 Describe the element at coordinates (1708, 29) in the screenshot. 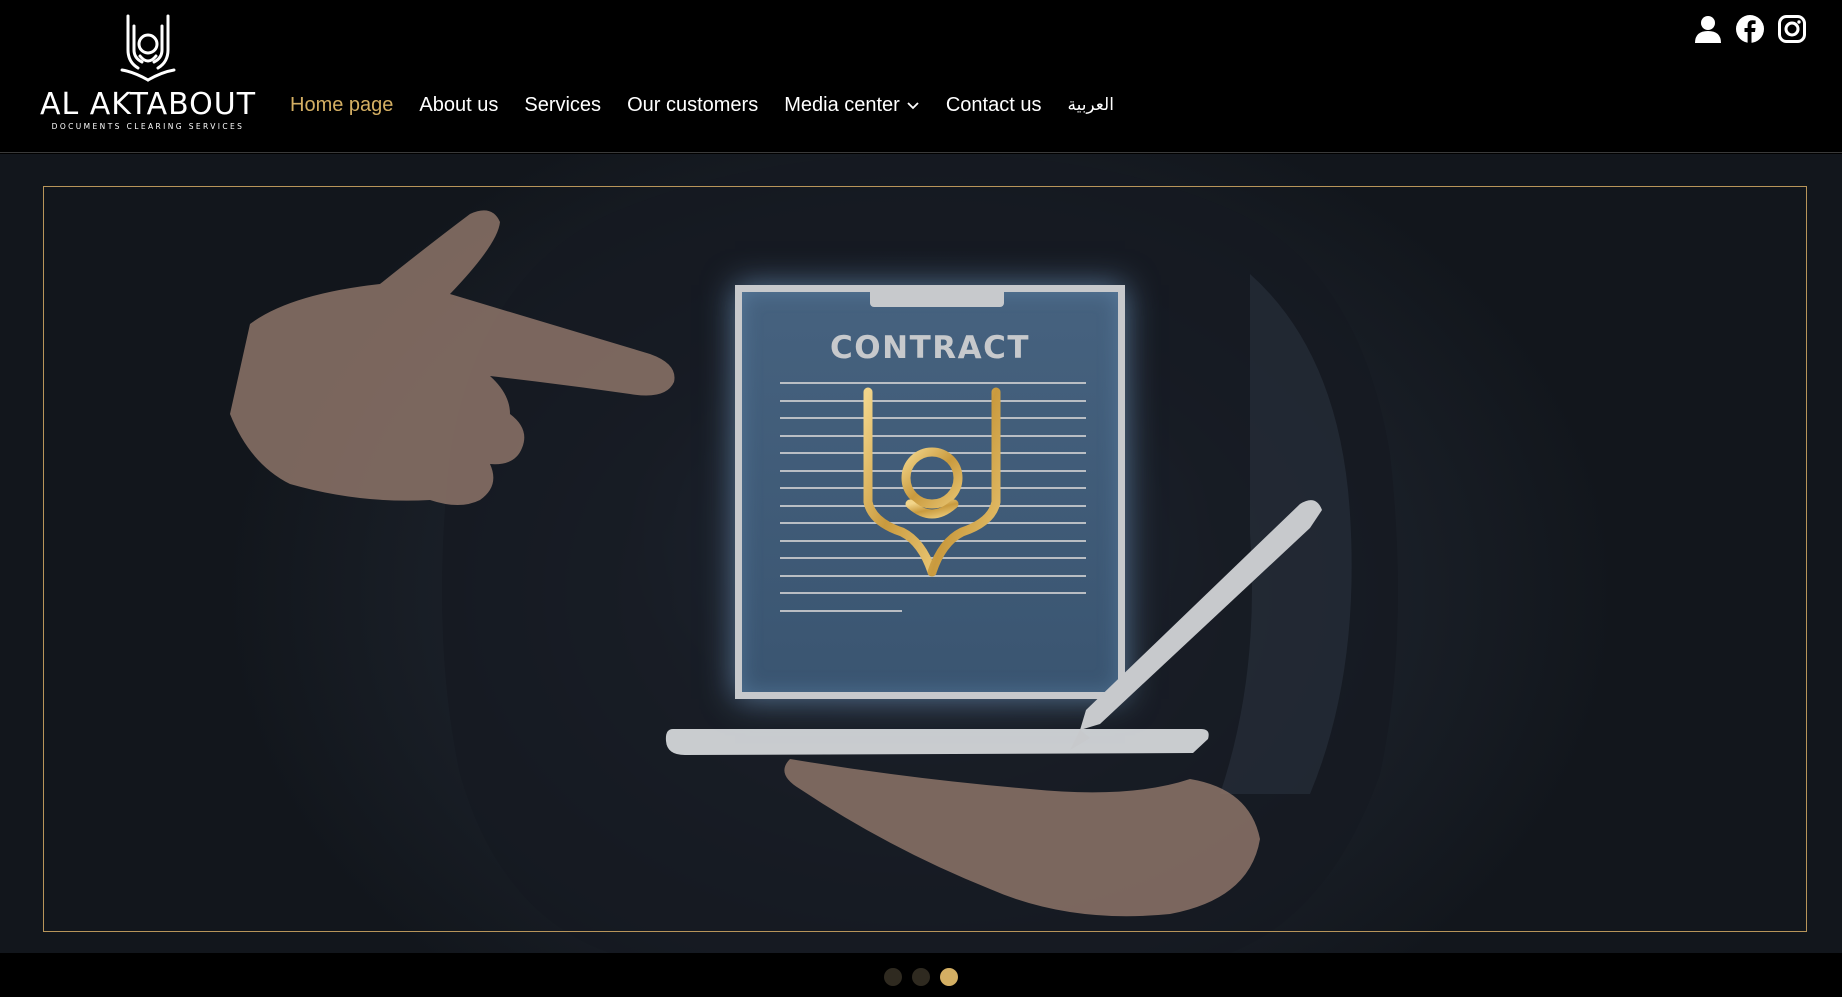

I see `user-icon` at that location.